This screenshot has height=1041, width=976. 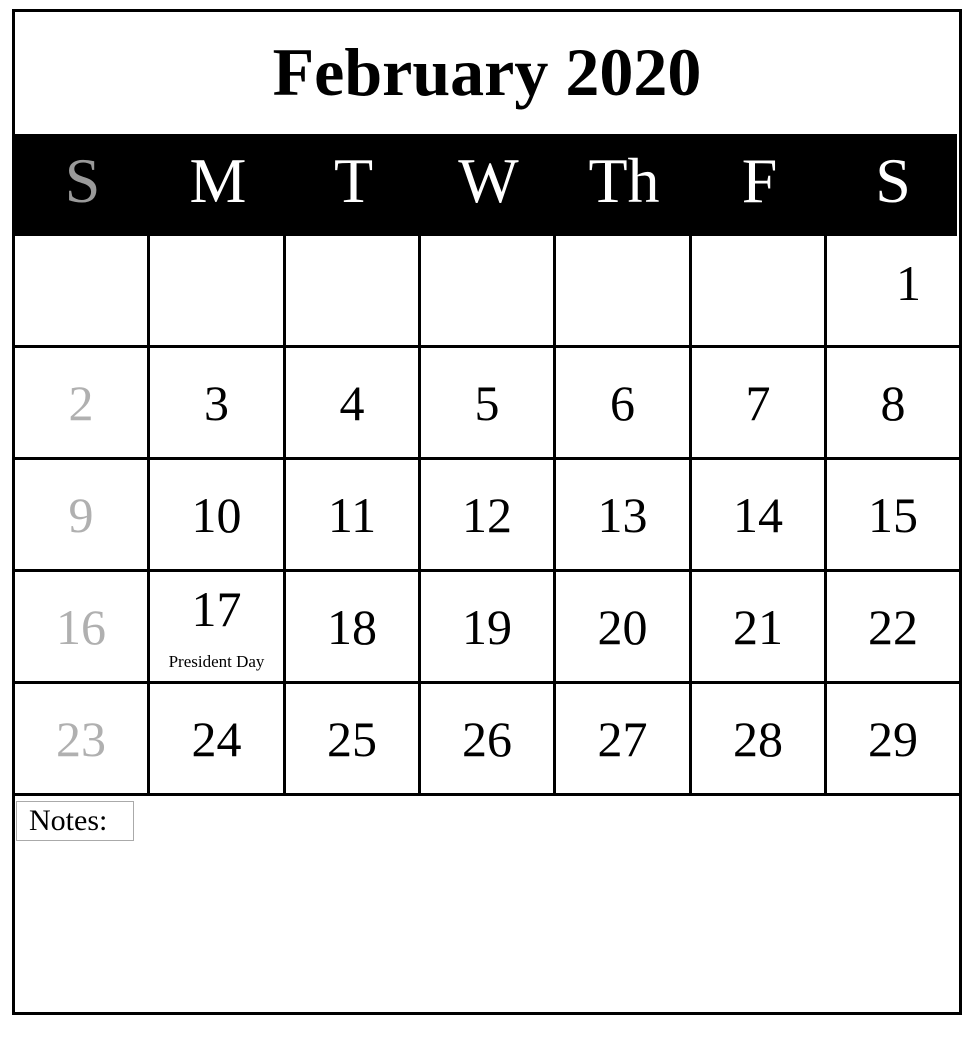 I want to click on day-cell: 24, so click(x=218, y=740).